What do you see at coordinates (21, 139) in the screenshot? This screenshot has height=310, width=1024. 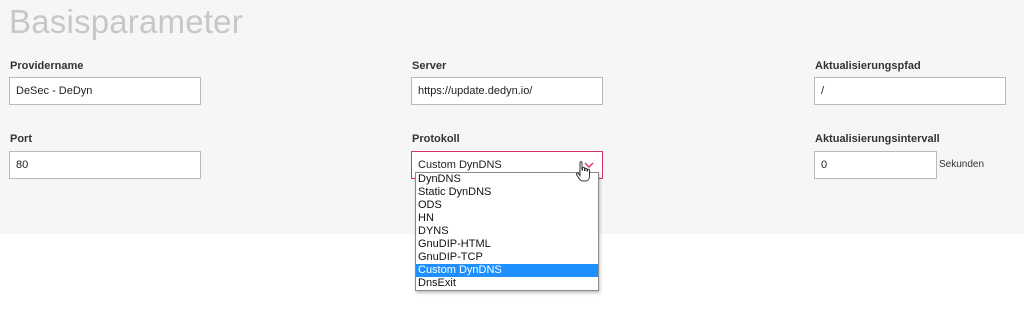 I see `port-label: Port` at bounding box center [21, 139].